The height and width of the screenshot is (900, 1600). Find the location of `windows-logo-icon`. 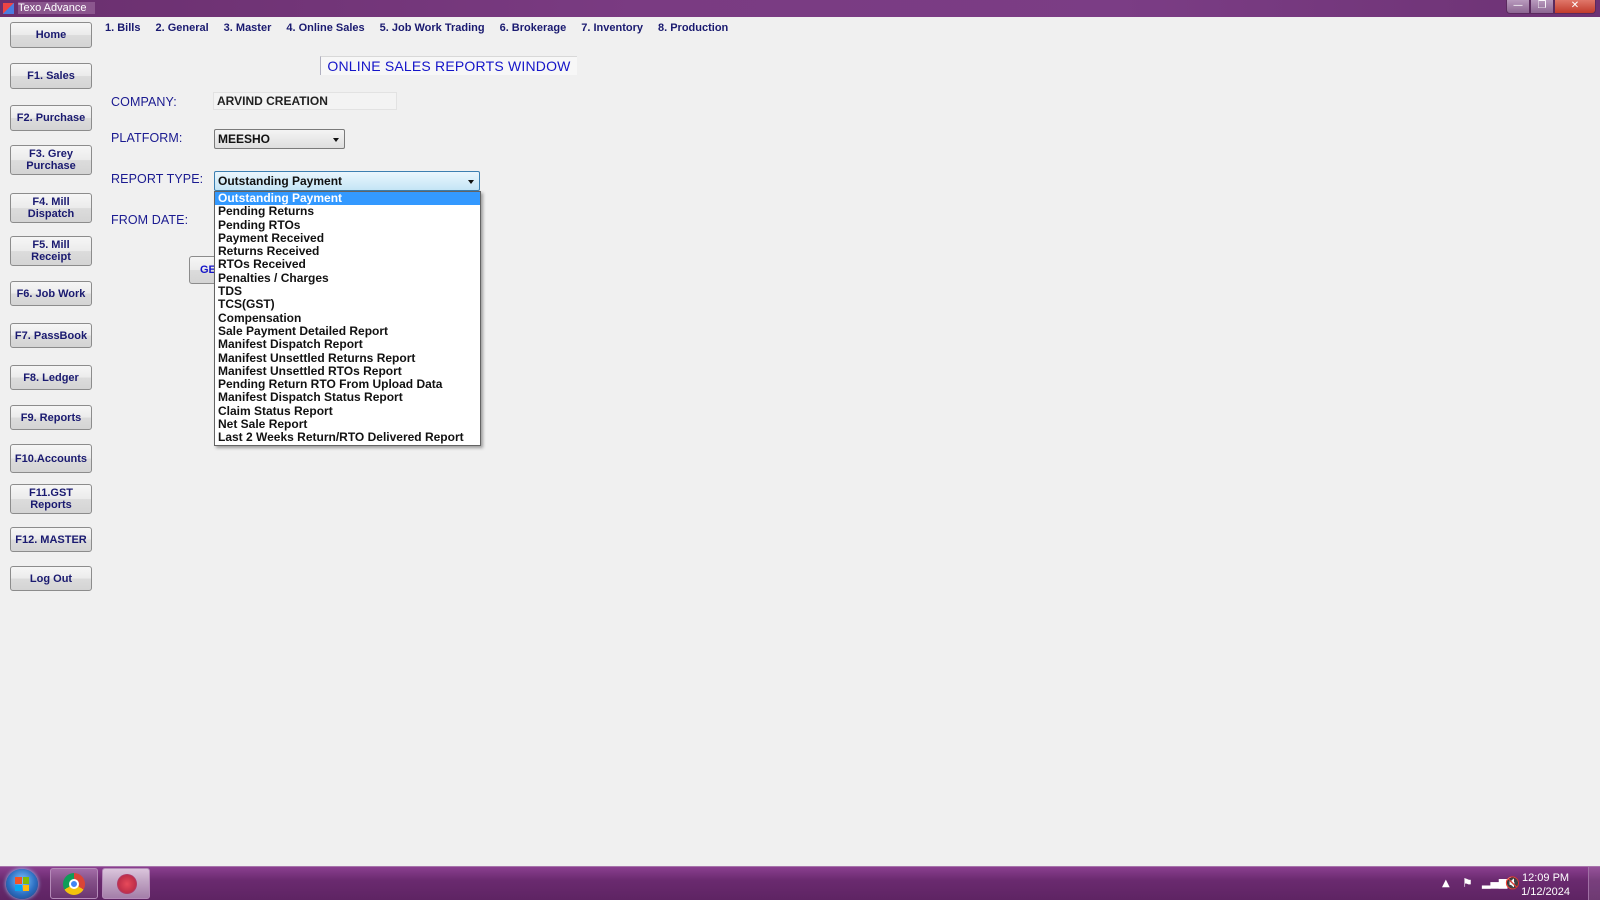

windows-logo-icon is located at coordinates (22, 884).